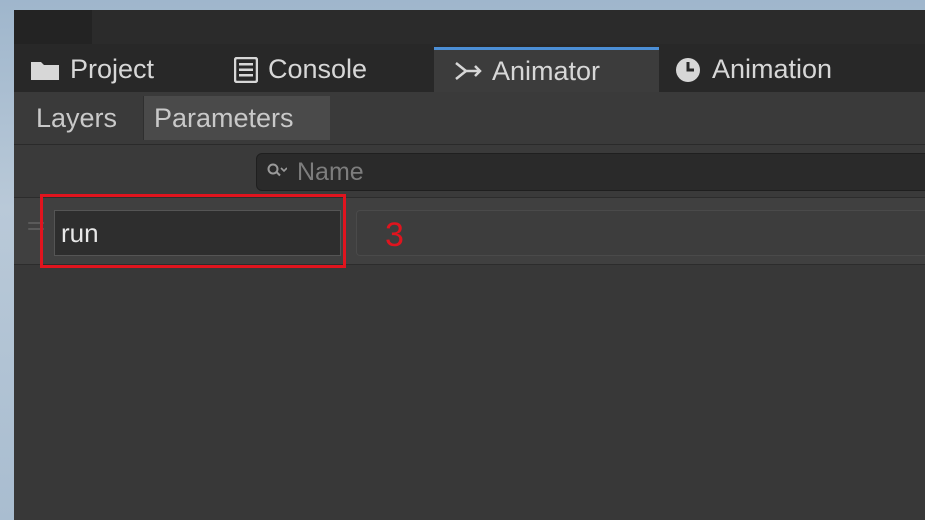 The height and width of the screenshot is (520, 925). What do you see at coordinates (469, 27) in the screenshot?
I see `title-bar` at bounding box center [469, 27].